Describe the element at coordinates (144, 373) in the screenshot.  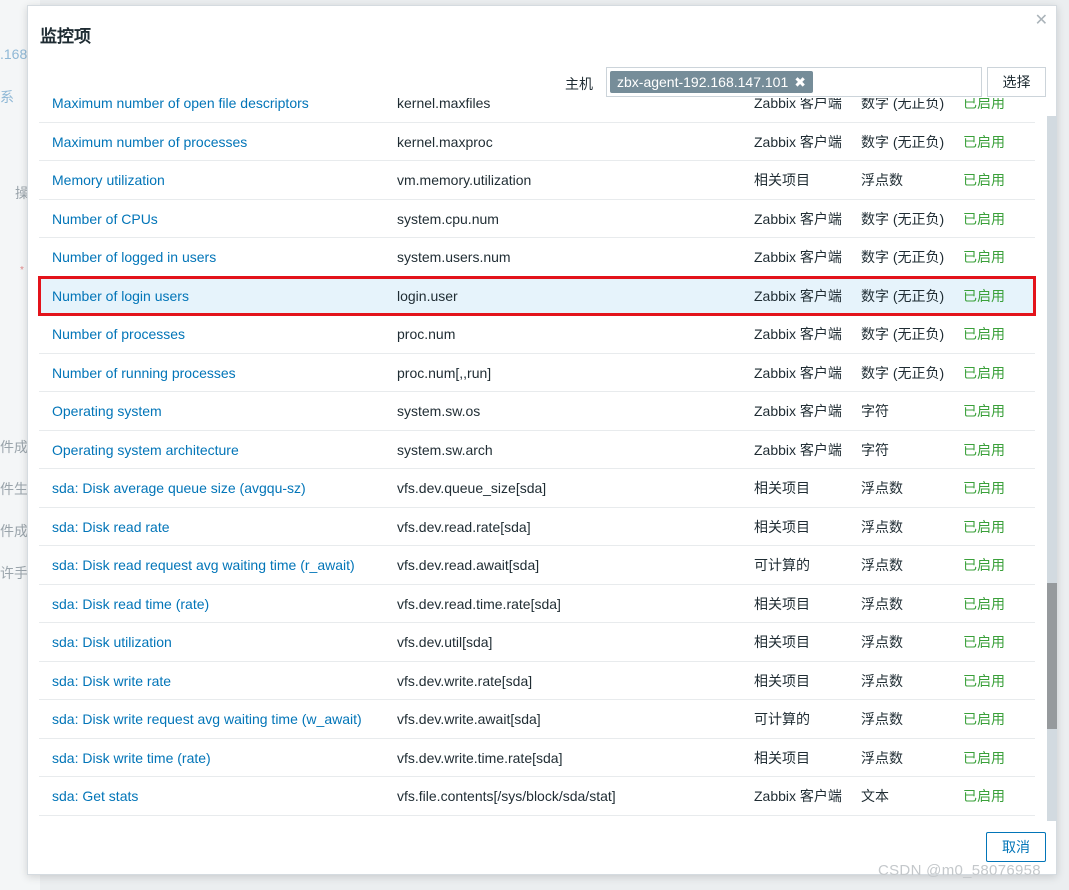
I see `item-name-link: Number of running processes` at that location.